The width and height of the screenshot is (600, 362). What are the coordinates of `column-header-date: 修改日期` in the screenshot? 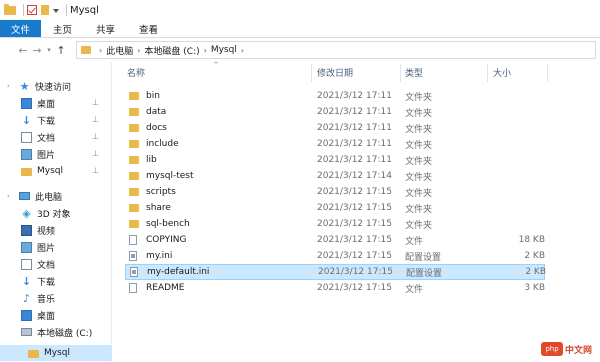 It's located at (335, 72).